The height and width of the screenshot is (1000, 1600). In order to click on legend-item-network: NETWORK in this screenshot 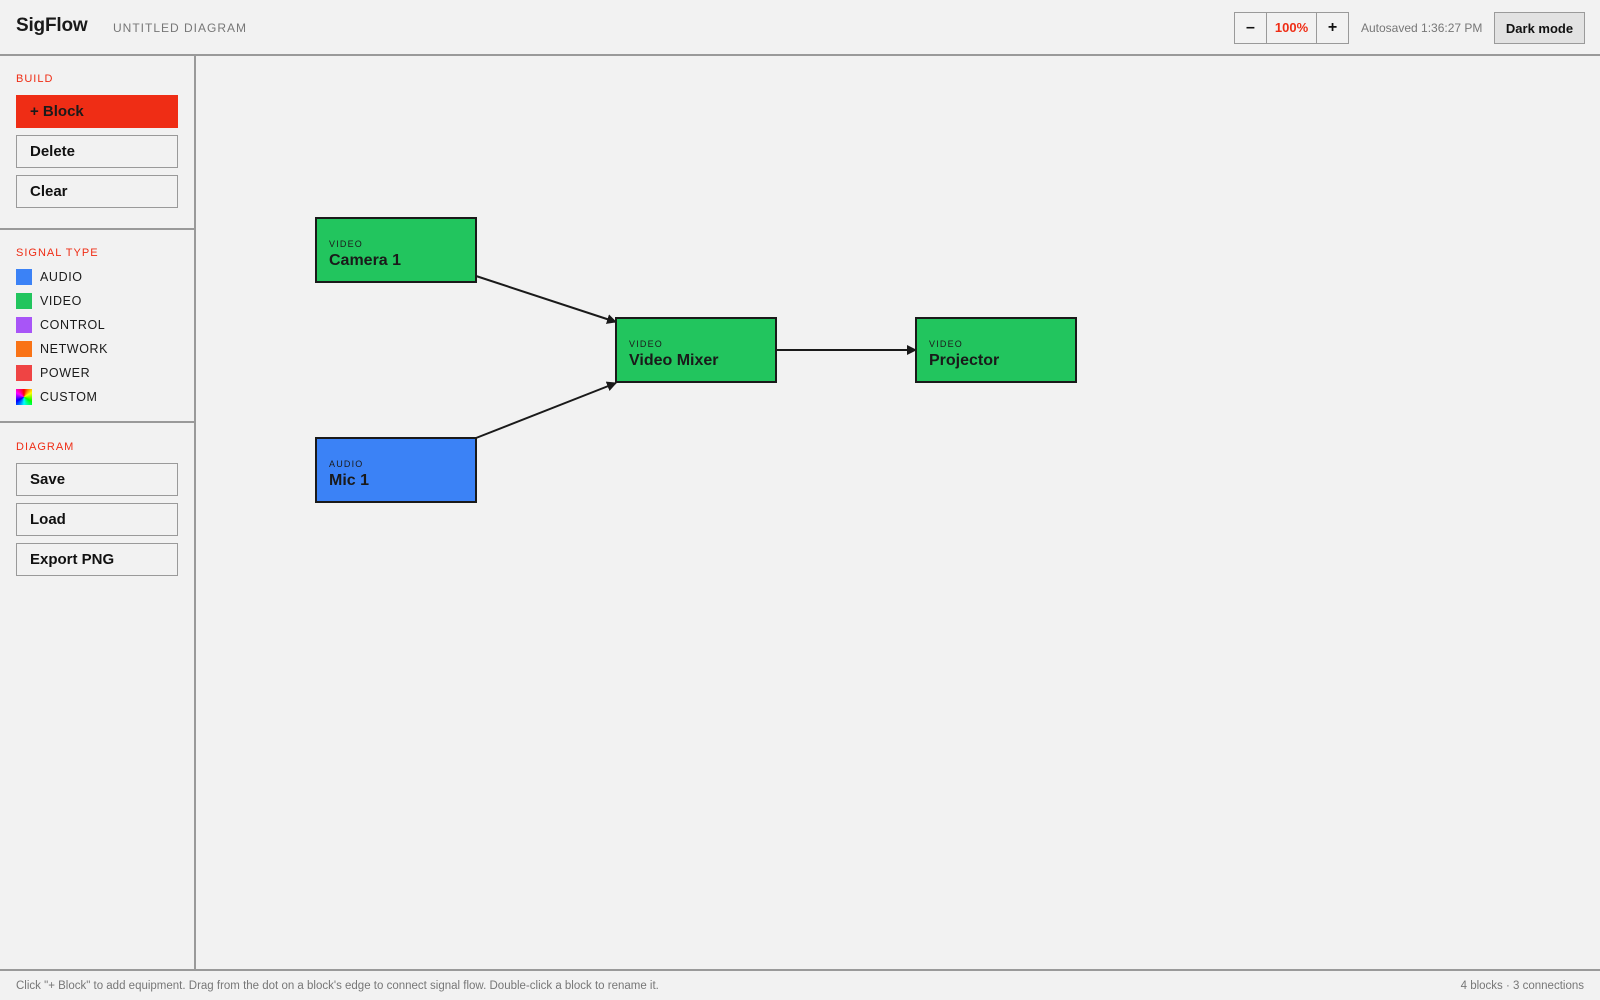, I will do `click(62, 349)`.